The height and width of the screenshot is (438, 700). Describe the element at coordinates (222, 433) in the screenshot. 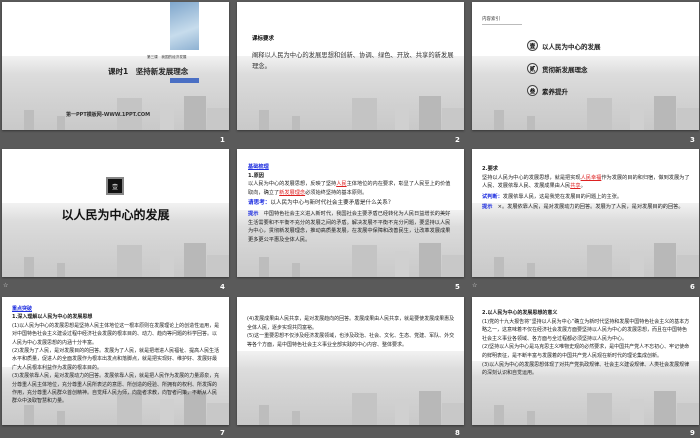

I see `slide-number: 7` at that location.